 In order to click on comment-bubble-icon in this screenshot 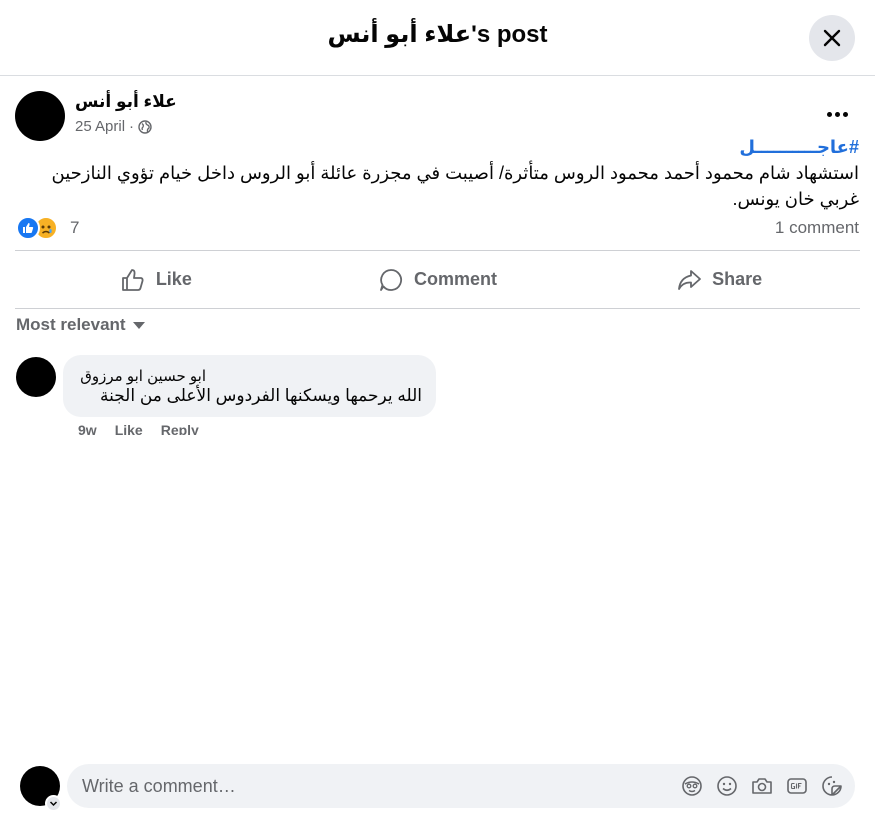, I will do `click(391, 279)`.